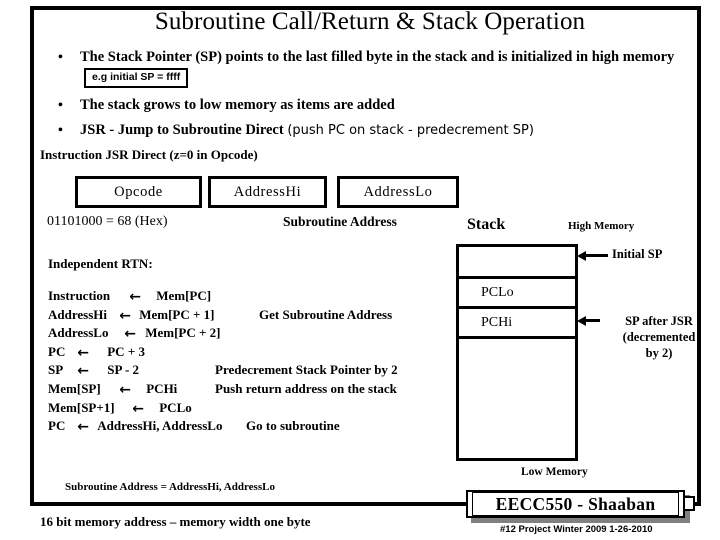 The width and height of the screenshot is (720, 540). I want to click on stack-cell-empty, so click(517, 263).